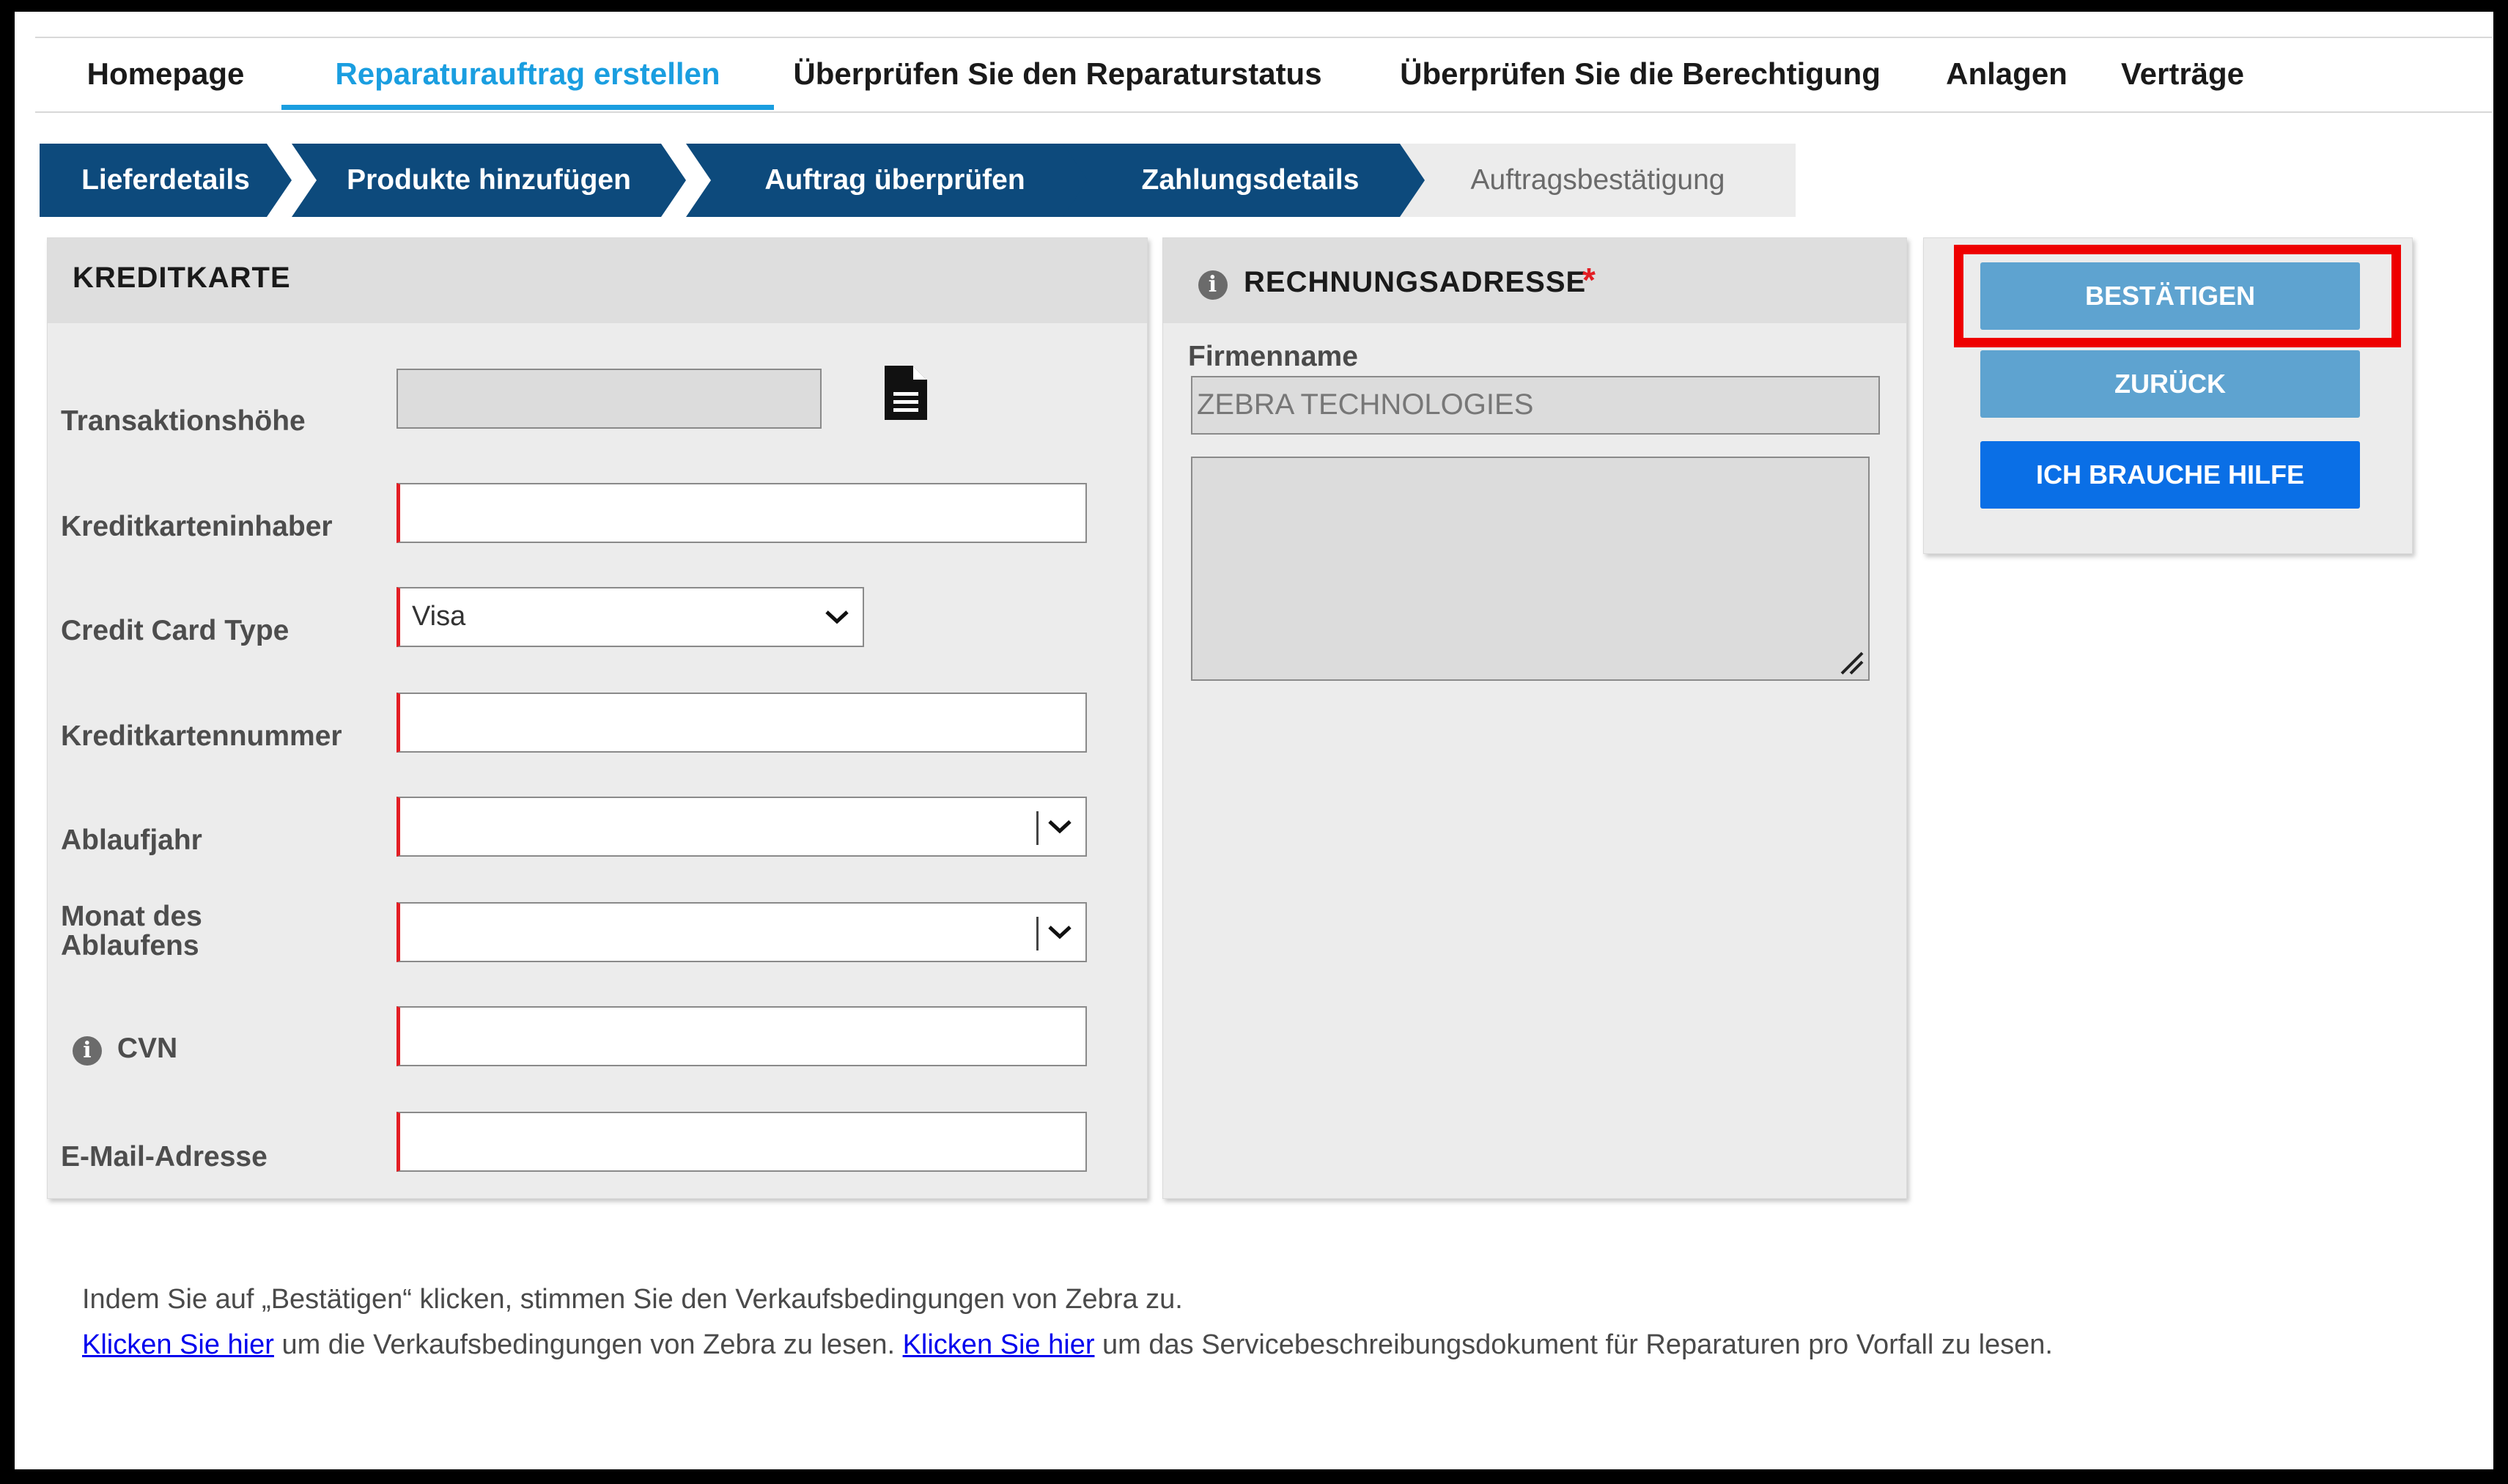  What do you see at coordinates (166, 181) in the screenshot?
I see `step-delivery-details: Lieferdetails` at bounding box center [166, 181].